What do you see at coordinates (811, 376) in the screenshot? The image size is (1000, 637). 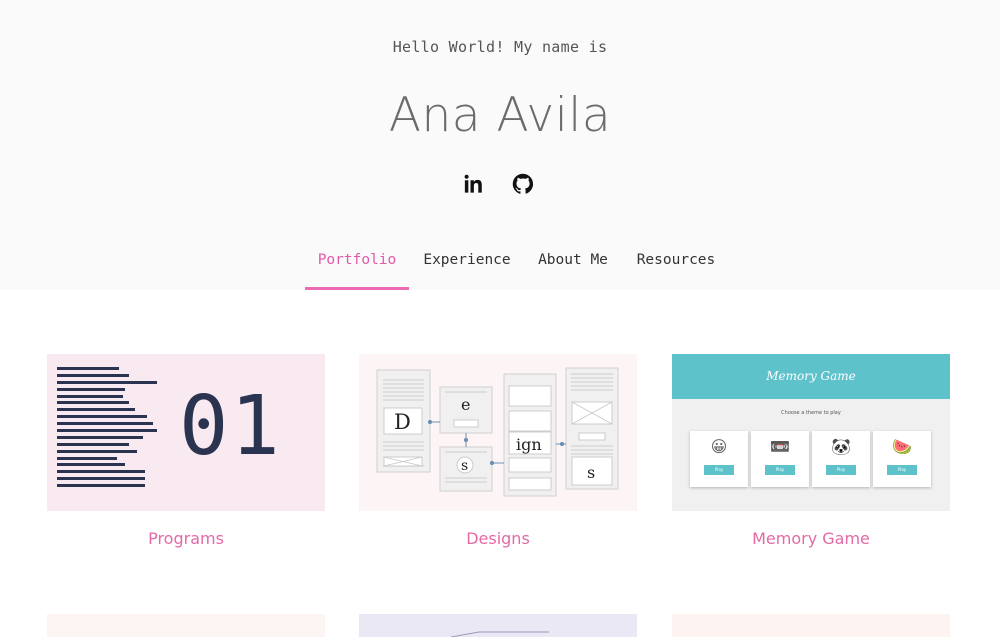 I see `memory-game-heading: Memory Game` at bounding box center [811, 376].